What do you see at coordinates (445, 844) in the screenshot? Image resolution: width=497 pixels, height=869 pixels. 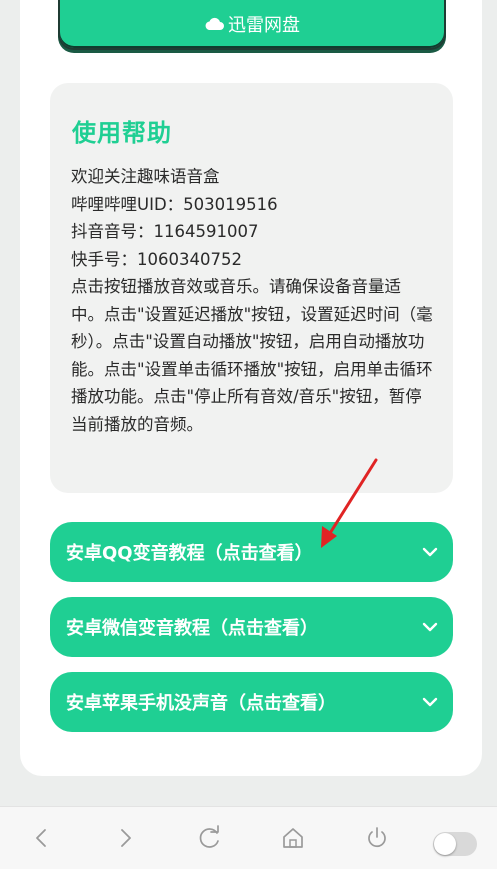 I see `toggle-knob` at bounding box center [445, 844].